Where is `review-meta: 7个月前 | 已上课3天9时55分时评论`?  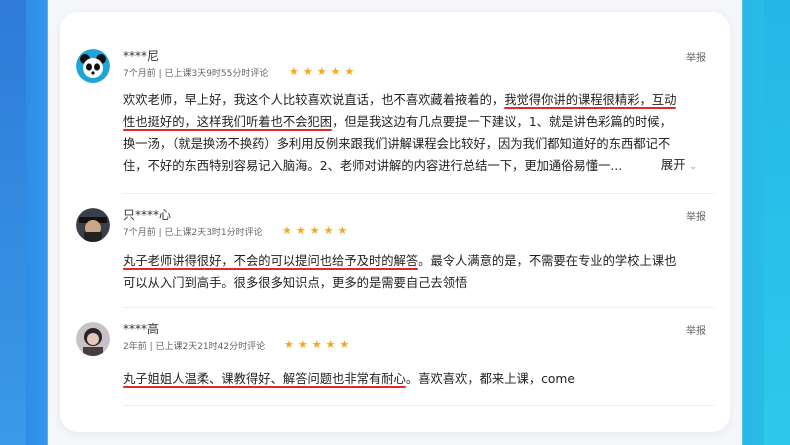
review-meta: 7个月前 | 已上课3天9时55分时评论 is located at coordinates (196, 74).